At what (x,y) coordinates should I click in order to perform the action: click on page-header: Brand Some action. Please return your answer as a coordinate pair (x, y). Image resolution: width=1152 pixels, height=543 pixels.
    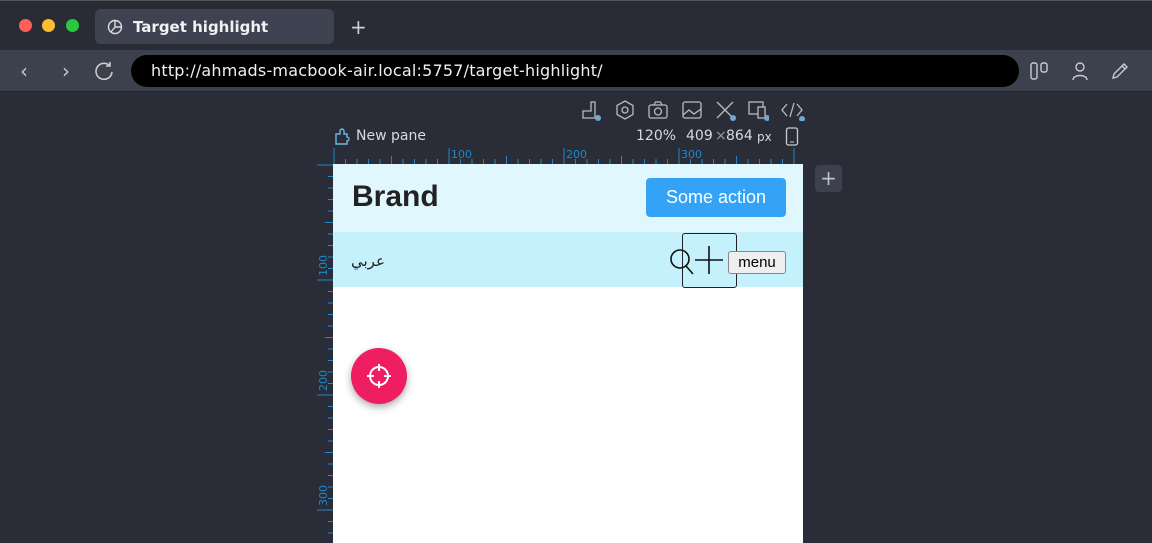
    Looking at the image, I should click on (568, 198).